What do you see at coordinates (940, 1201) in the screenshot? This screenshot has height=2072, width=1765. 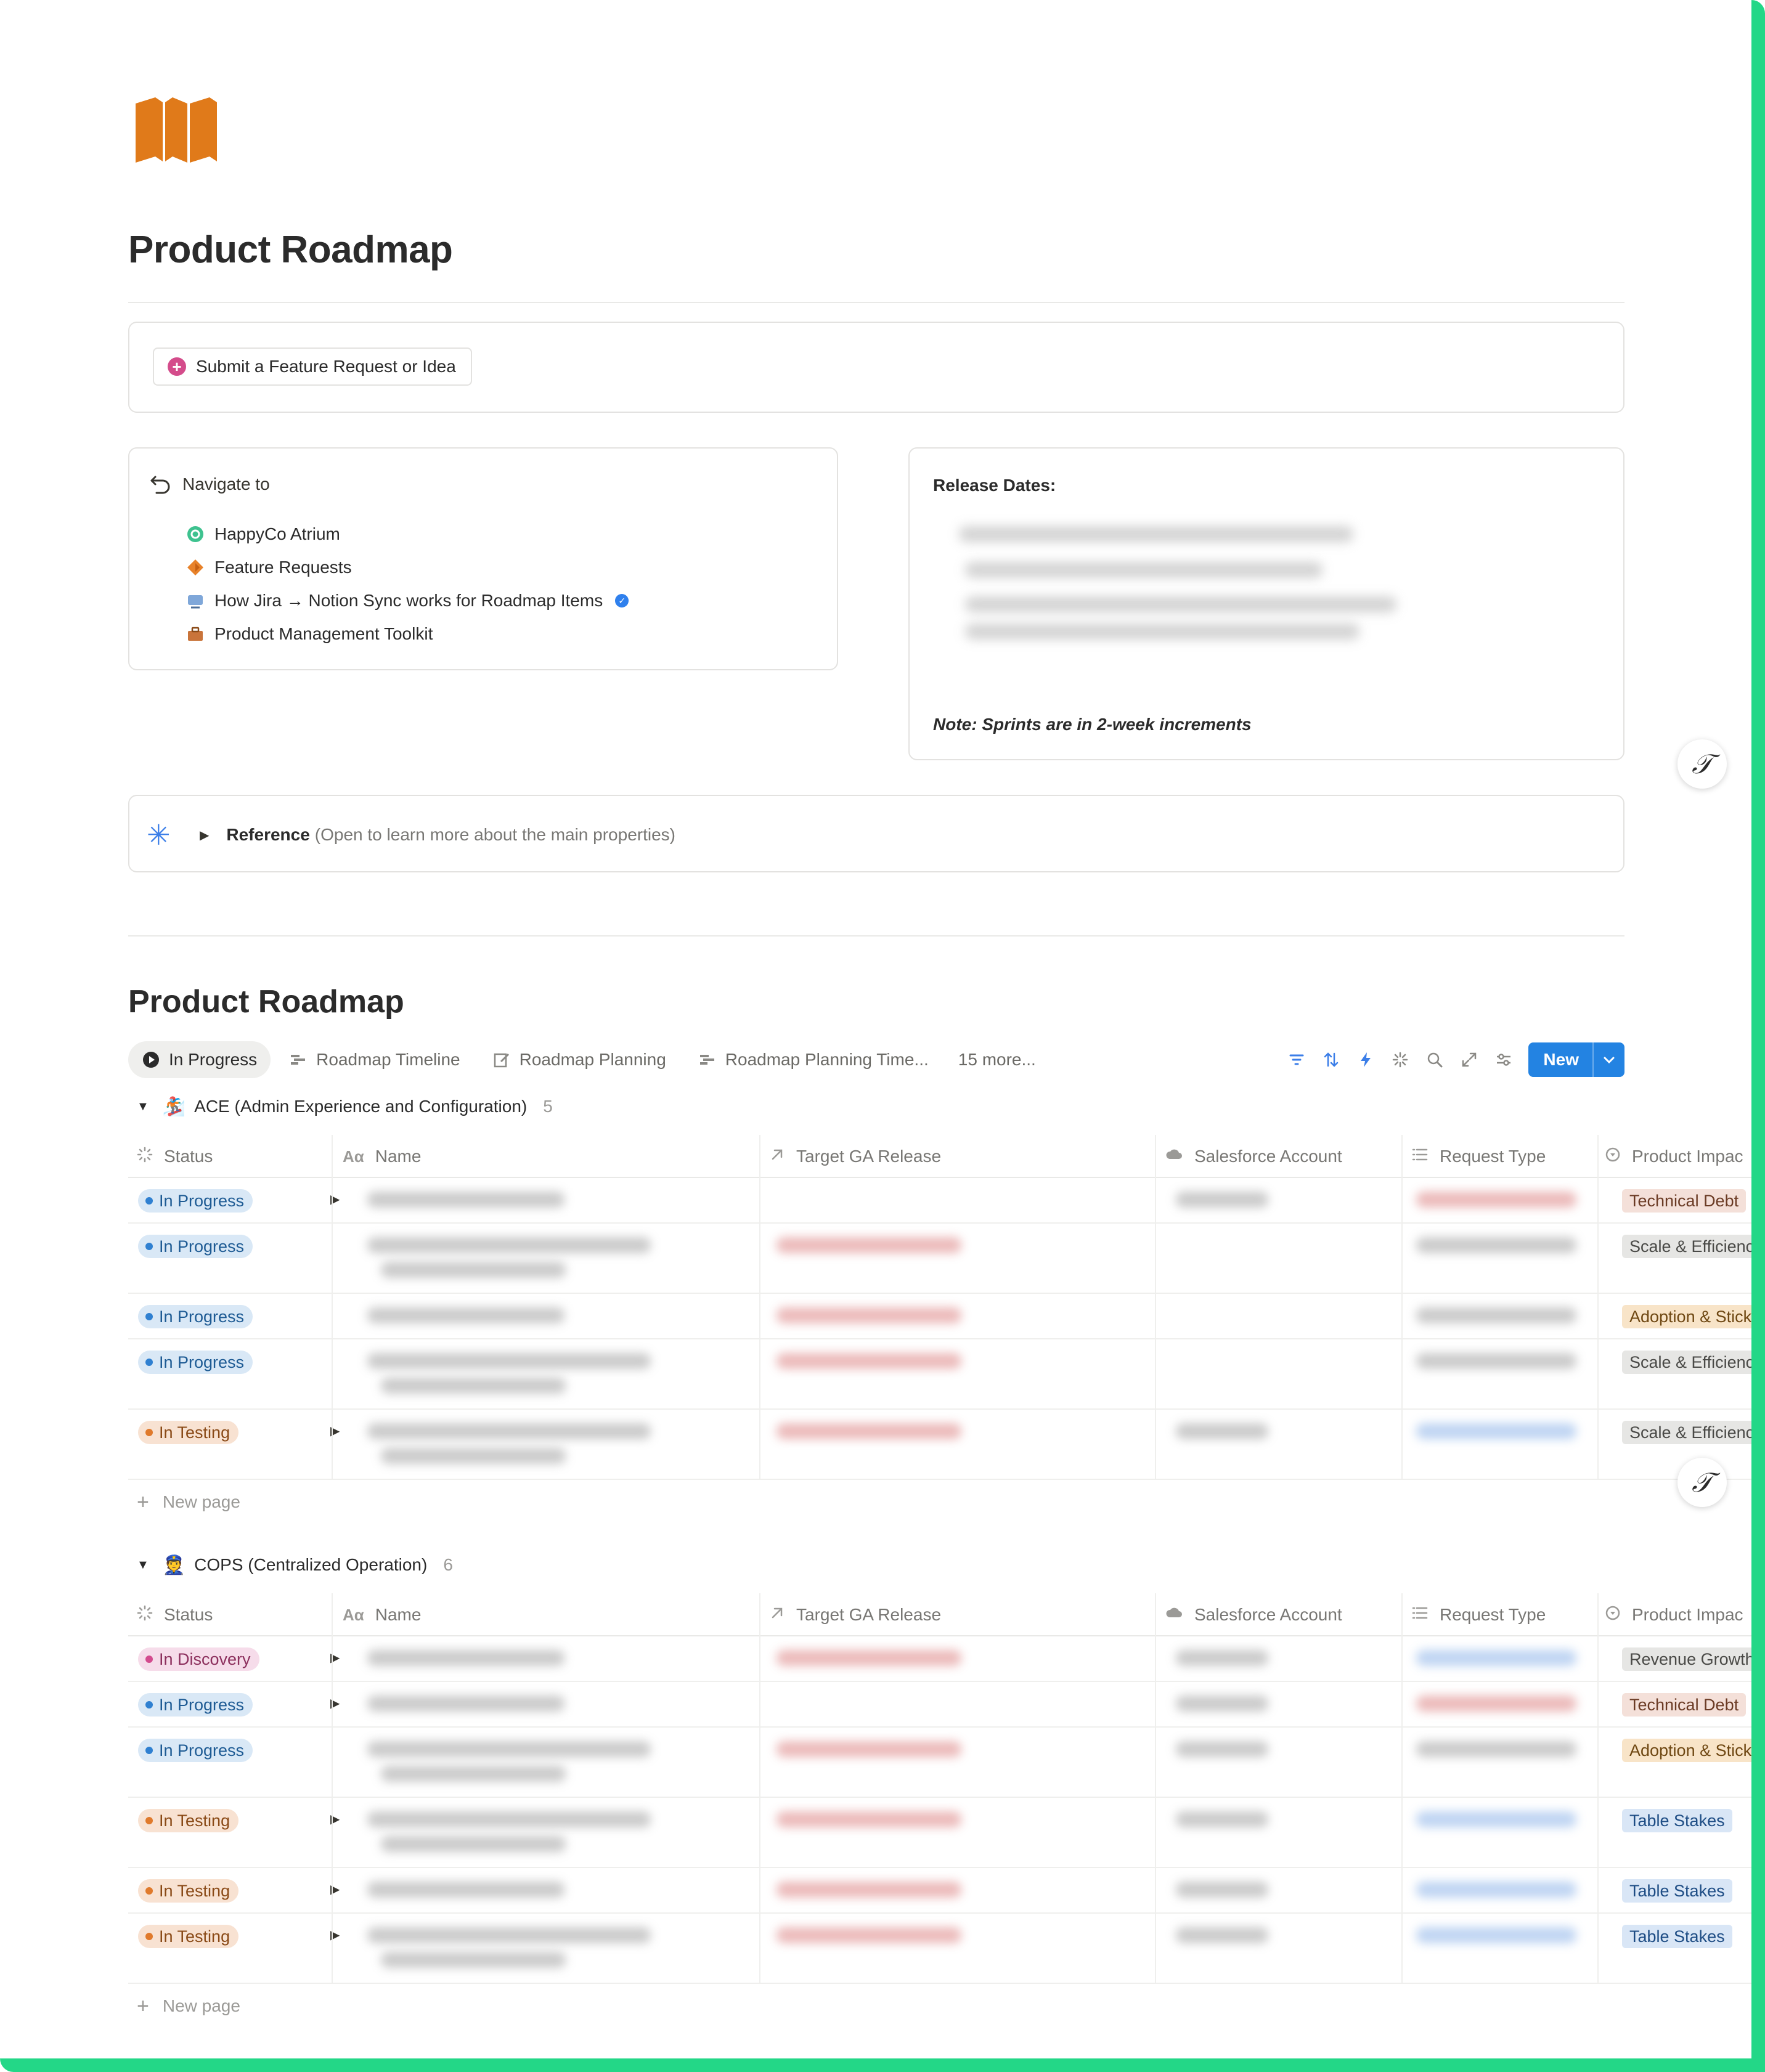 I see `table-row: In Progress ▶ Technical Debt` at bounding box center [940, 1201].